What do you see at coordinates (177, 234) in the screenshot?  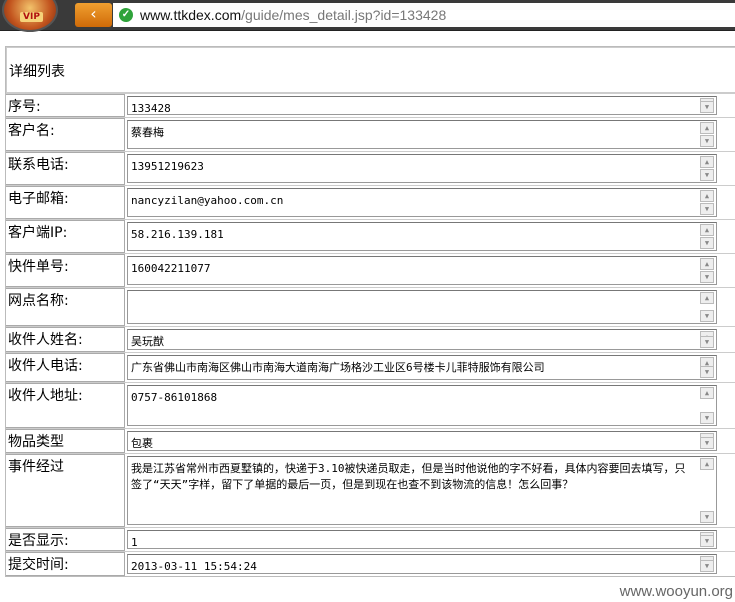 I see `field-value: 58.216.139.181` at bounding box center [177, 234].